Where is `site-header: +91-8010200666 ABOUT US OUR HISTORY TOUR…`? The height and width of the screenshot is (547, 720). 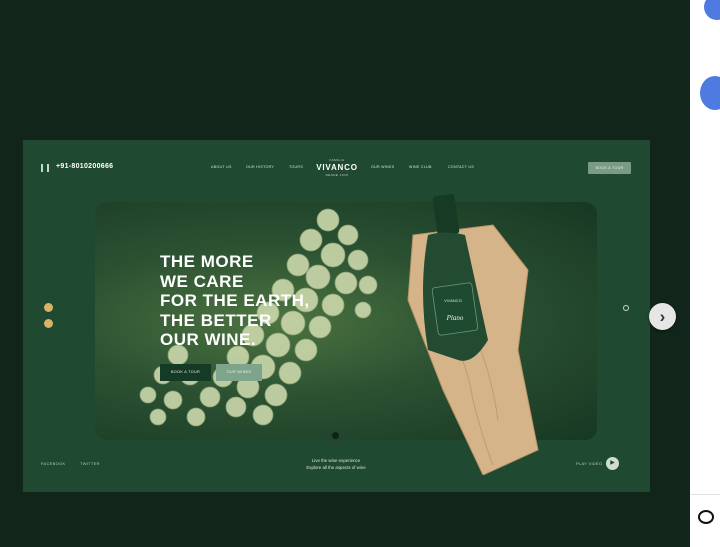
site-header: +91-8010200666 ABOUT US OUR HISTORY TOUR… is located at coordinates (336, 168).